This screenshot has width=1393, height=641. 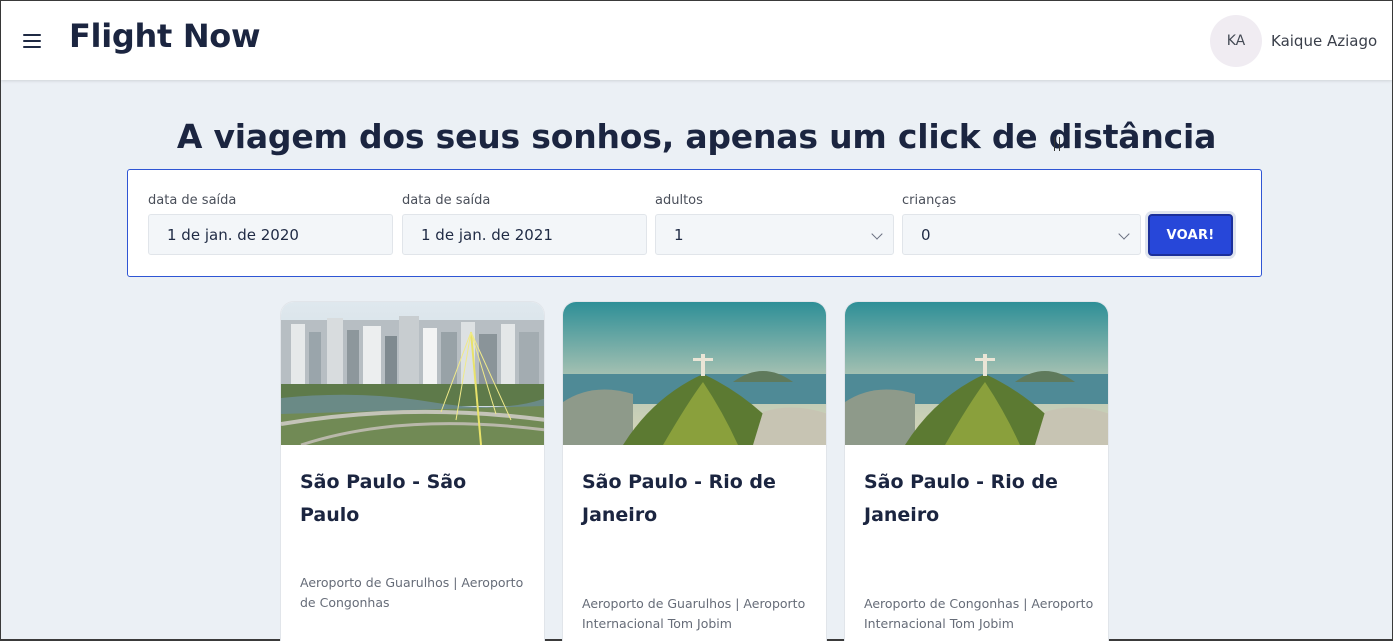 What do you see at coordinates (192, 200) in the screenshot?
I see `departure-label: data de saída` at bounding box center [192, 200].